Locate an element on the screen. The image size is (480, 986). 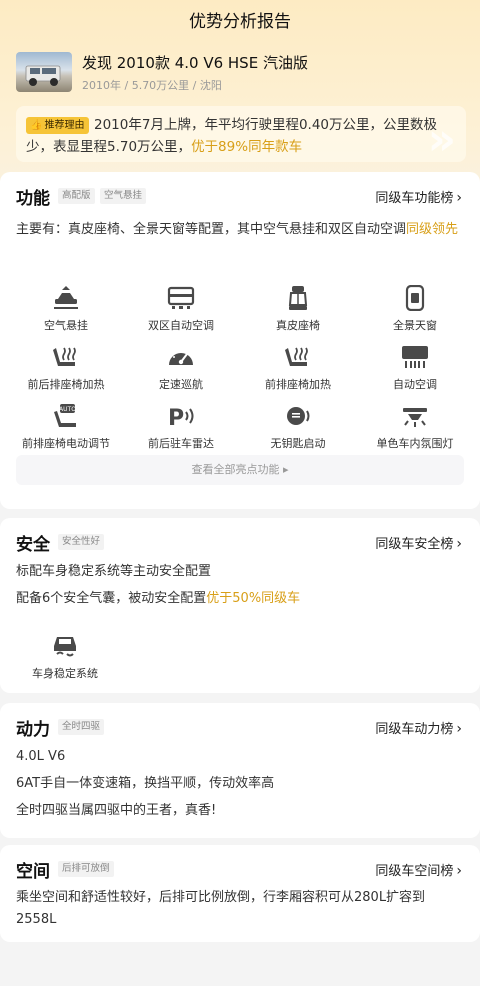
feature-label: 前后排座椅加热 is located at coordinates (66, 384).